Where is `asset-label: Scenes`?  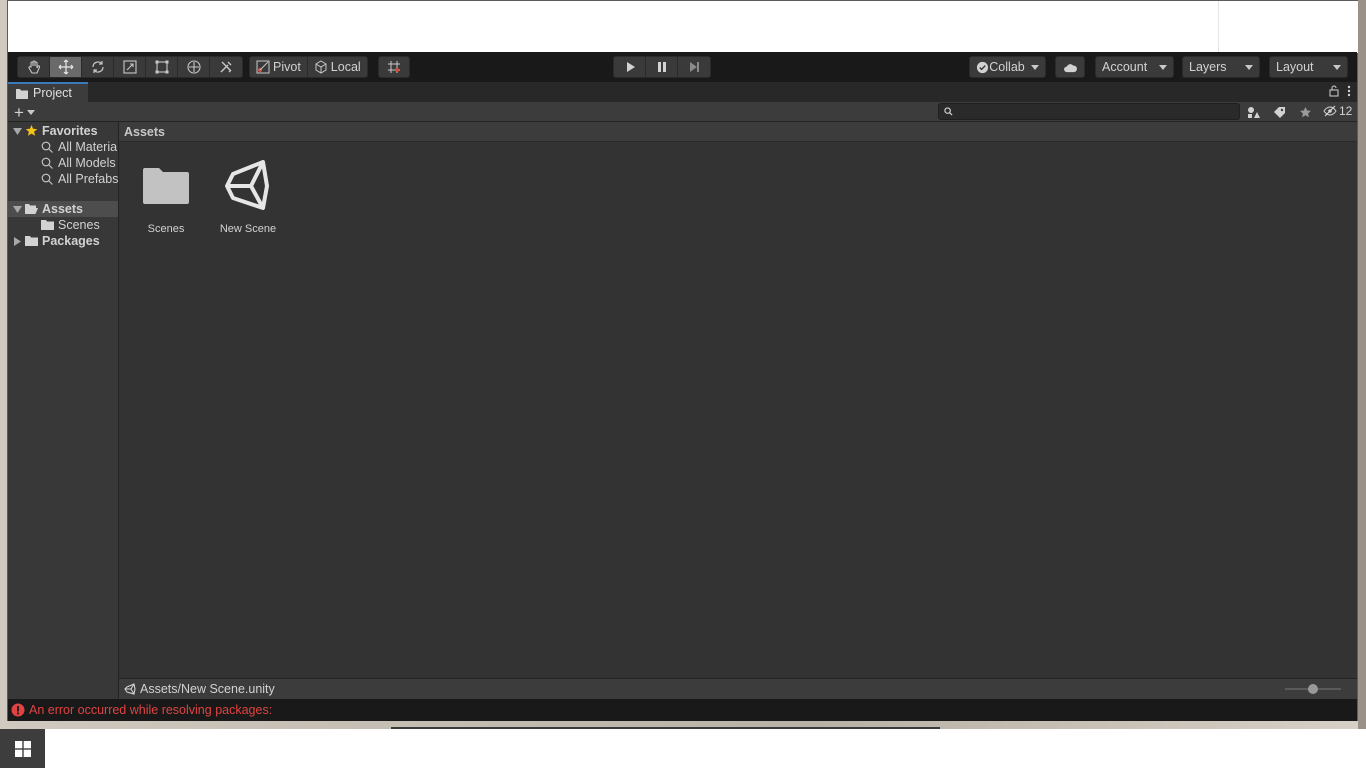 asset-label: Scenes is located at coordinates (166, 229).